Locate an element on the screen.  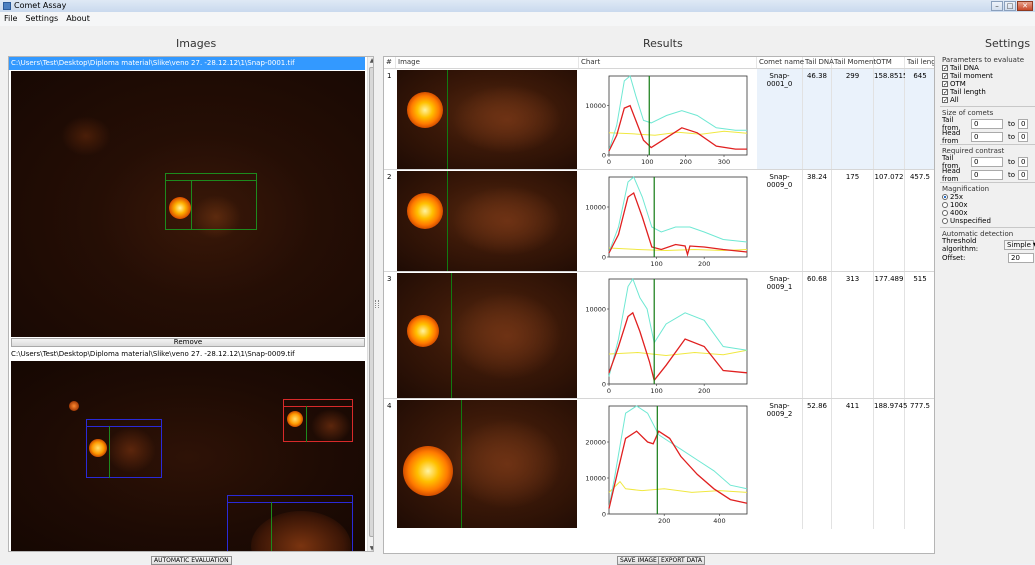
cell-tail-length: 777.5 is located at coordinates (919, 464).